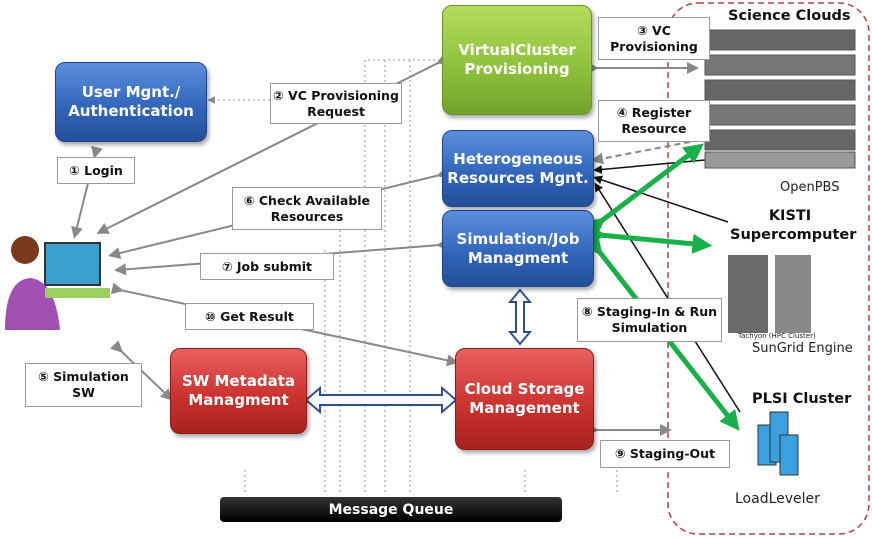 This screenshot has width=872, height=538. What do you see at coordinates (777, 499) in the screenshot?
I see `loadleveler-label: LoadLeveler` at bounding box center [777, 499].